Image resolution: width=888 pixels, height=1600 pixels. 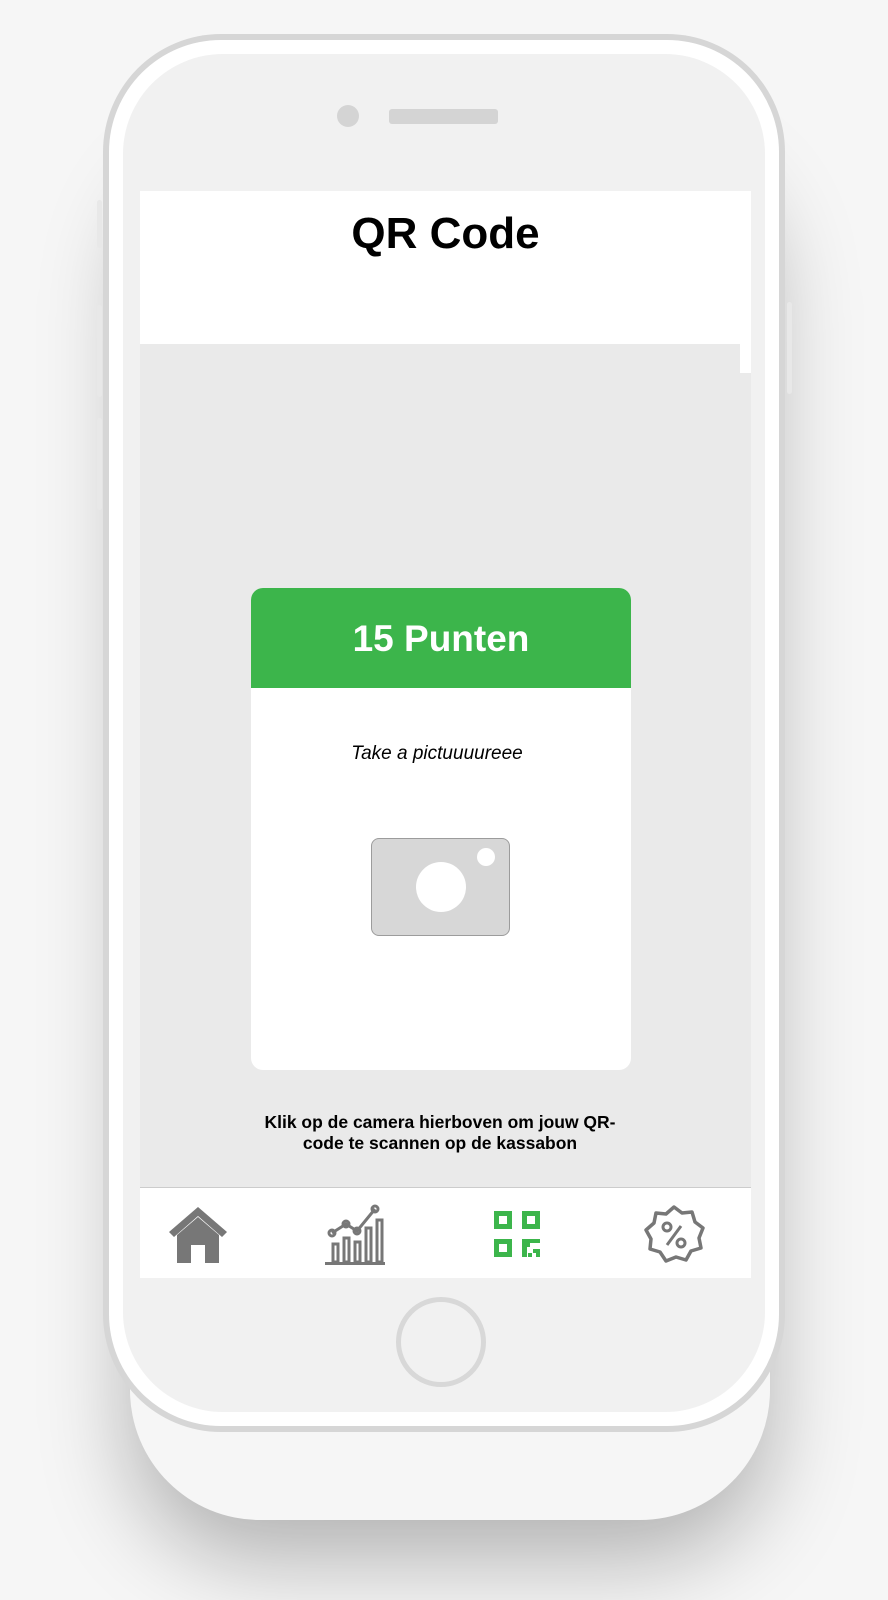 I want to click on camera-lens, so click(x=441, y=887).